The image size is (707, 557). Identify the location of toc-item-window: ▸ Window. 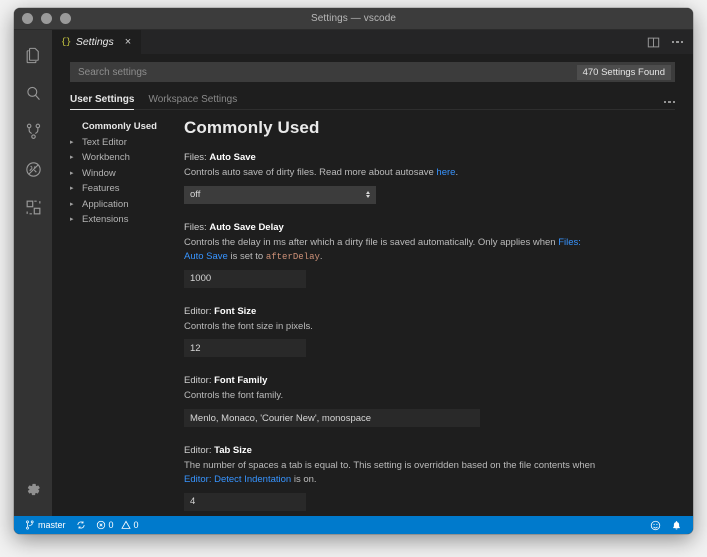
(127, 173).